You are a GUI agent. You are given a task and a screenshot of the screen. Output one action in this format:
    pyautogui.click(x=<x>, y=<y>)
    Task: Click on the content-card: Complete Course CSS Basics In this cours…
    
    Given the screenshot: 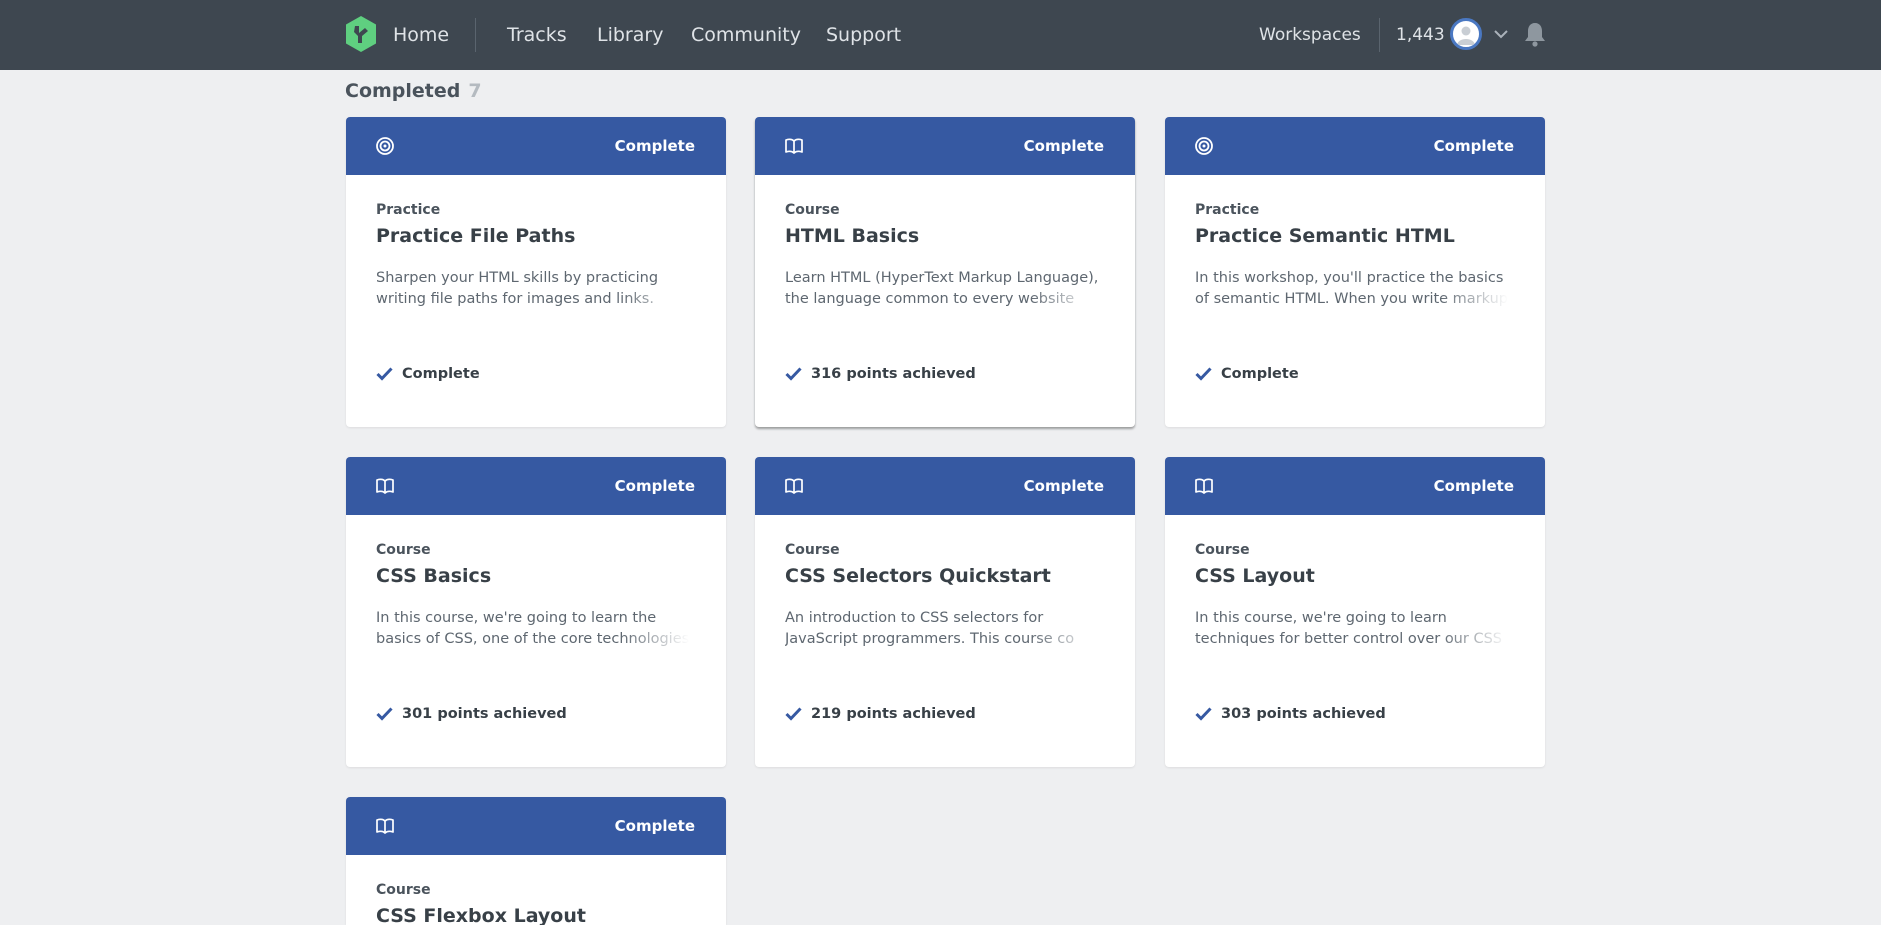 What is the action you would take?
    pyautogui.click(x=536, y=612)
    